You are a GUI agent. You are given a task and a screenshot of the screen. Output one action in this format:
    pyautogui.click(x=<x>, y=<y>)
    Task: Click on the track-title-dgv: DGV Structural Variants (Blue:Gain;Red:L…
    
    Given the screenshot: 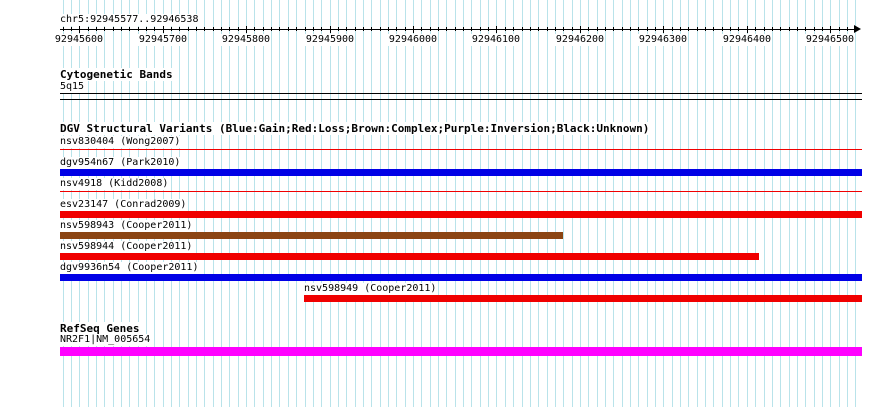 What is the action you would take?
    pyautogui.click(x=355, y=128)
    